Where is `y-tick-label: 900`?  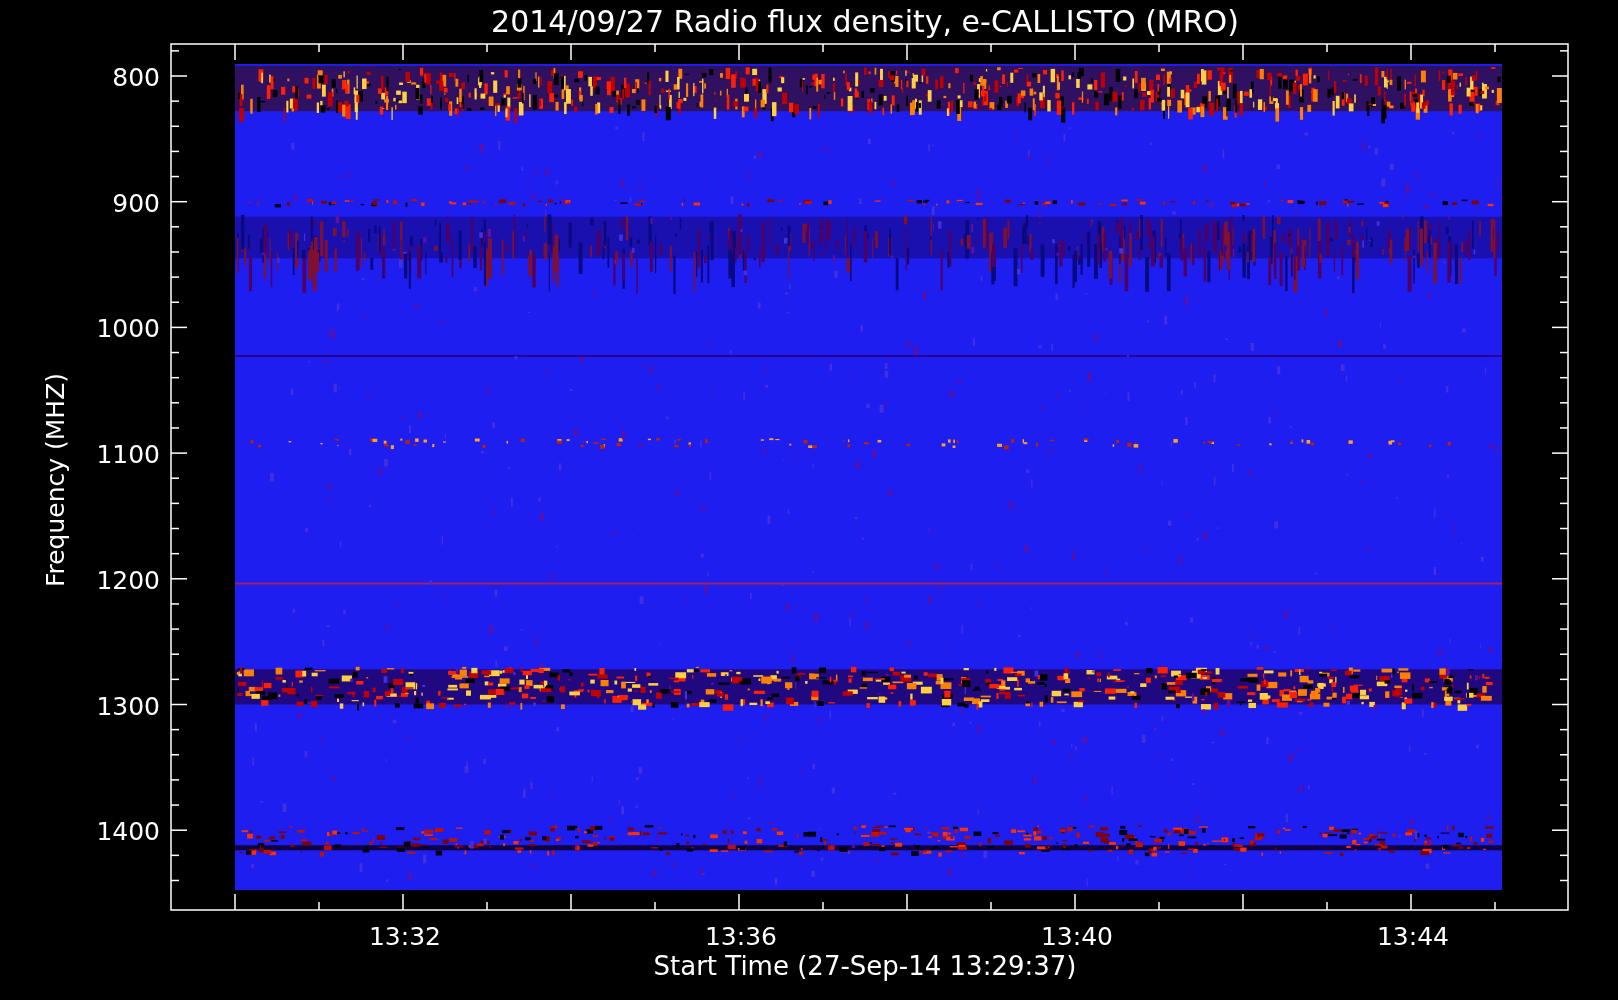
y-tick-label: 900 is located at coordinates (136, 203).